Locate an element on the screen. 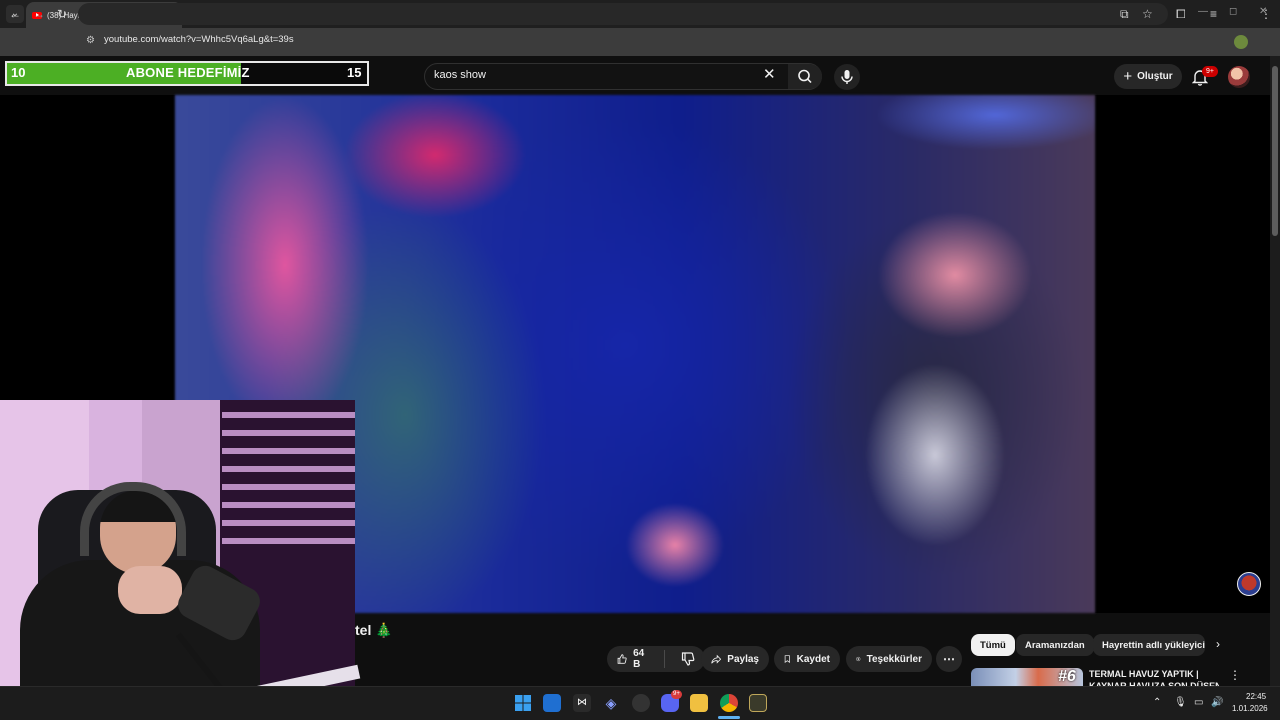  account-avatar is located at coordinates (1239, 77).